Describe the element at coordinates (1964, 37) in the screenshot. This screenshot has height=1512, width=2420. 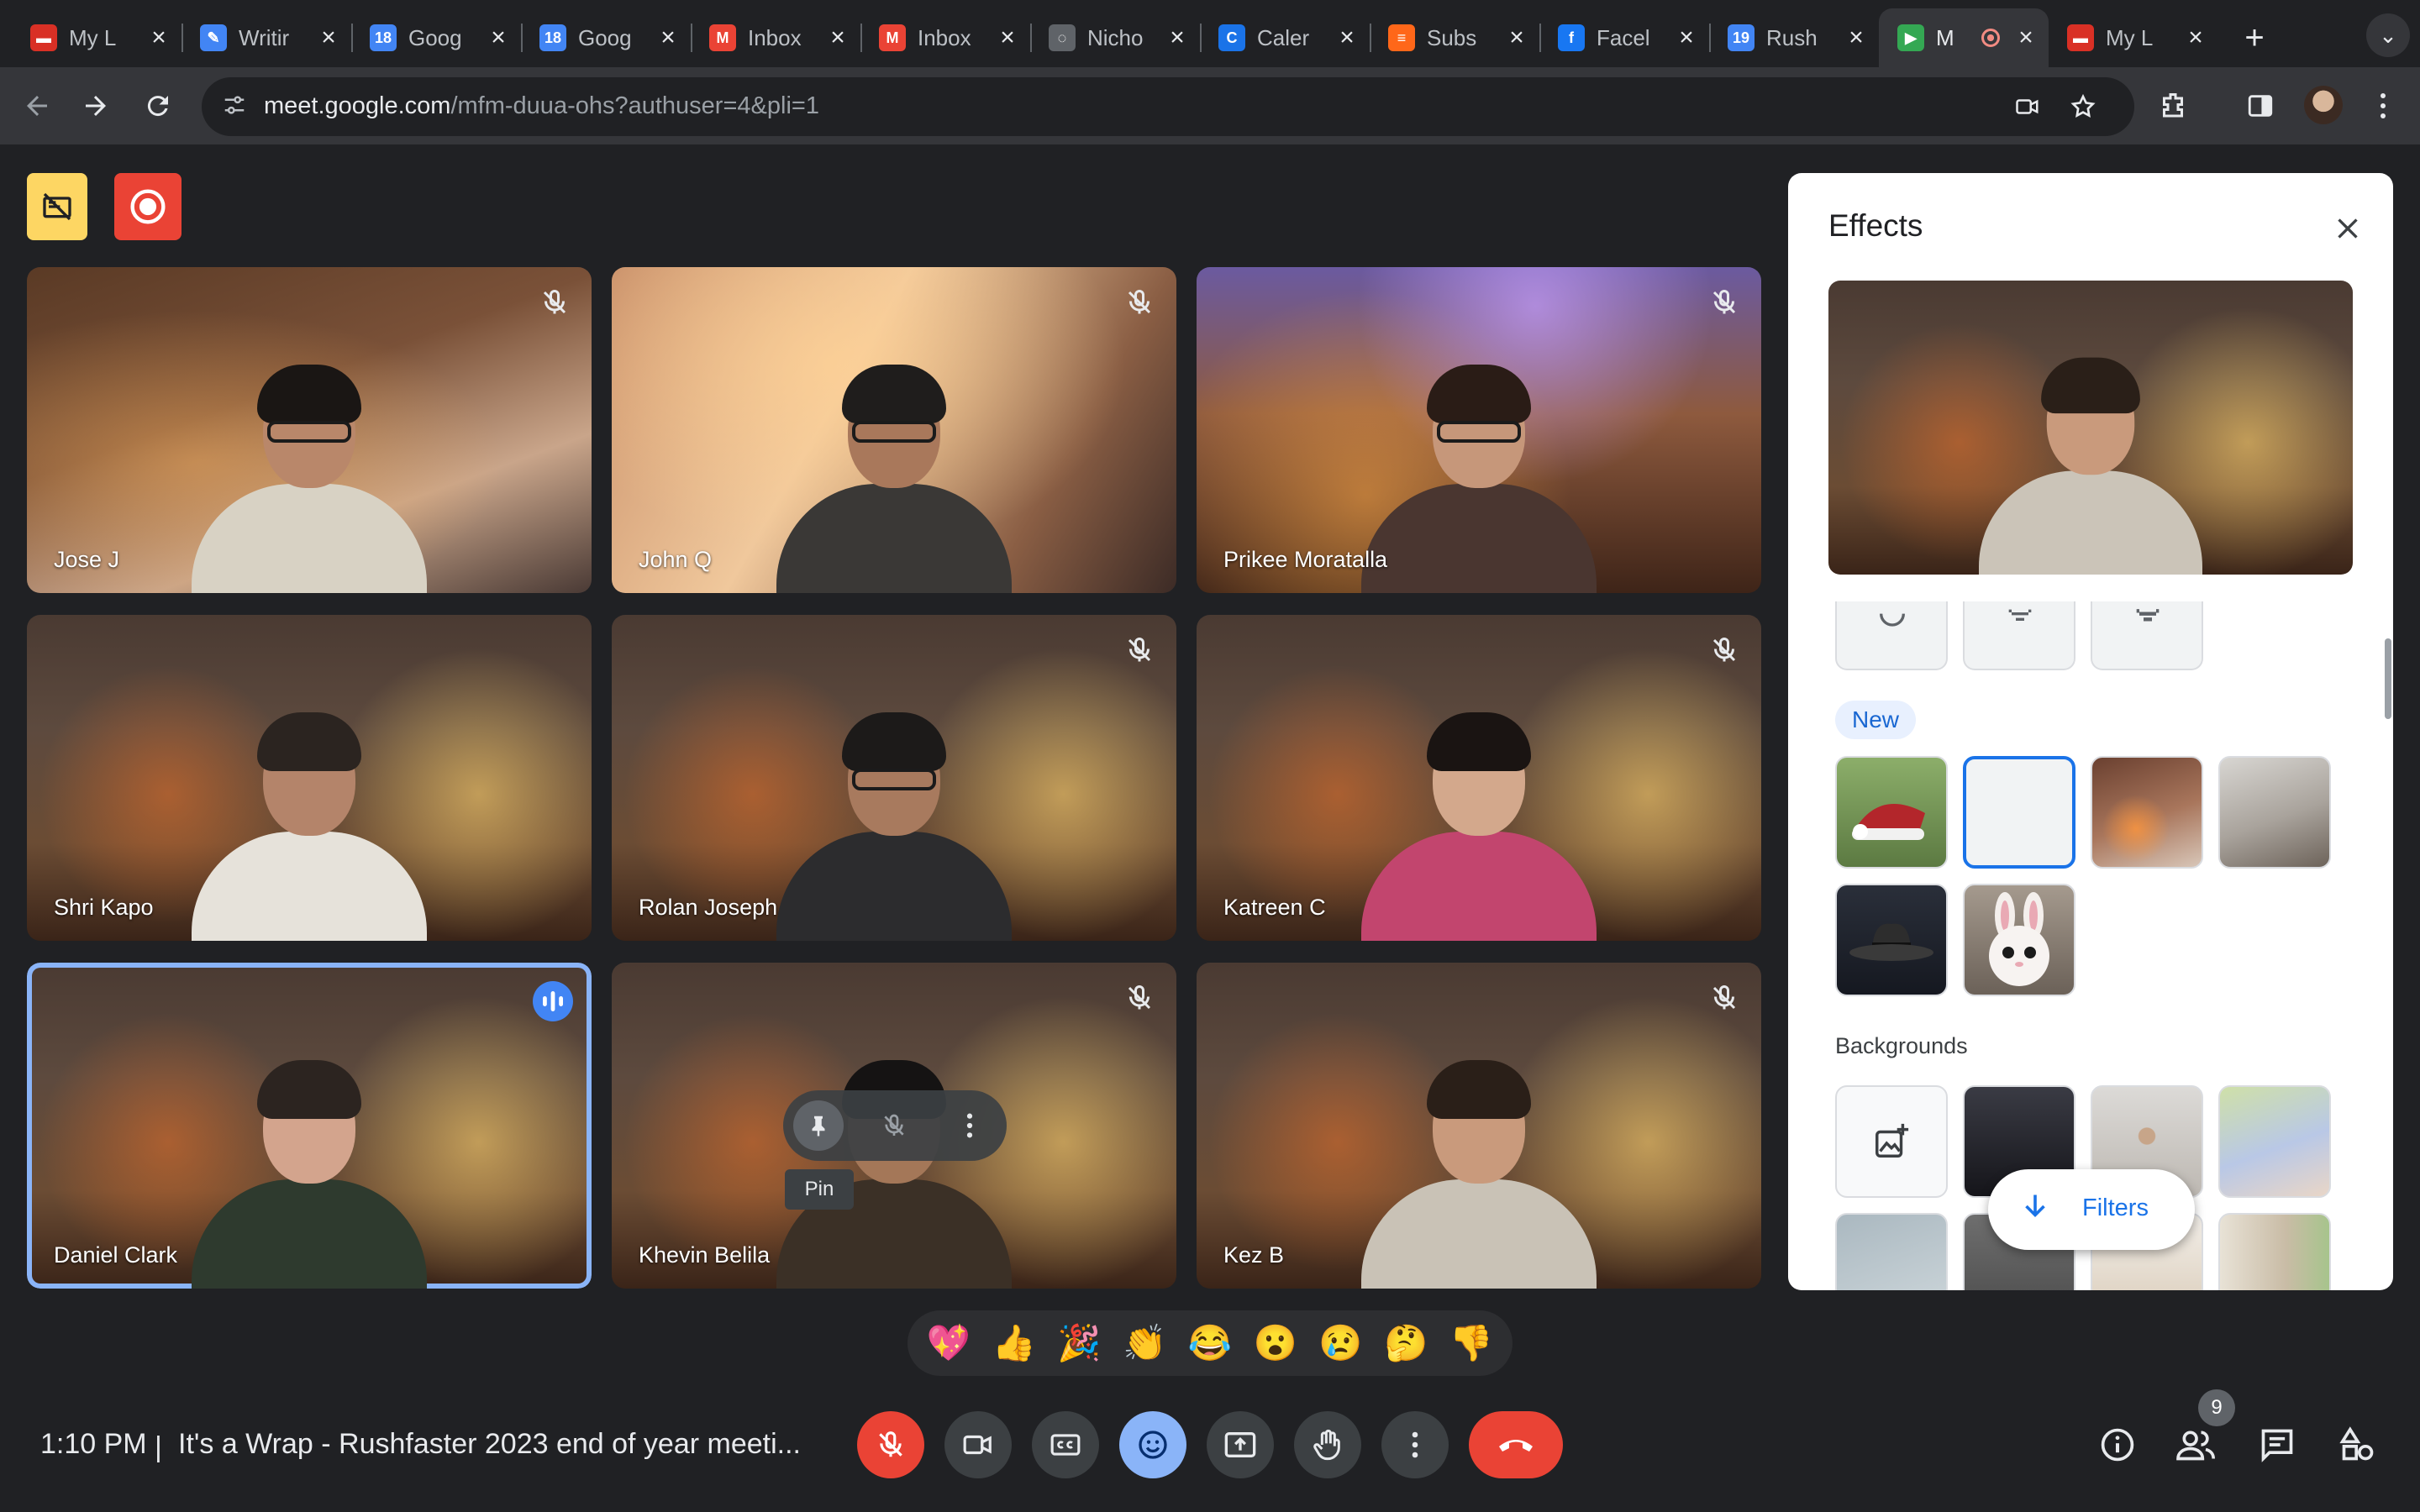
I see `browser-tab: ▶ M ×` at that location.